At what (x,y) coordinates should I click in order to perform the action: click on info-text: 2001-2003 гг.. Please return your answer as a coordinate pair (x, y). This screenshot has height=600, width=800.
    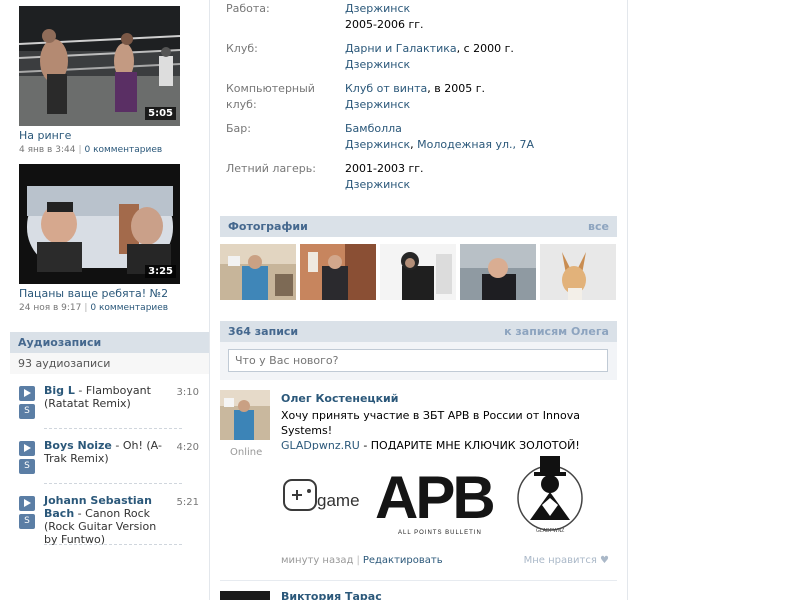
    Looking at the image, I should click on (384, 168).